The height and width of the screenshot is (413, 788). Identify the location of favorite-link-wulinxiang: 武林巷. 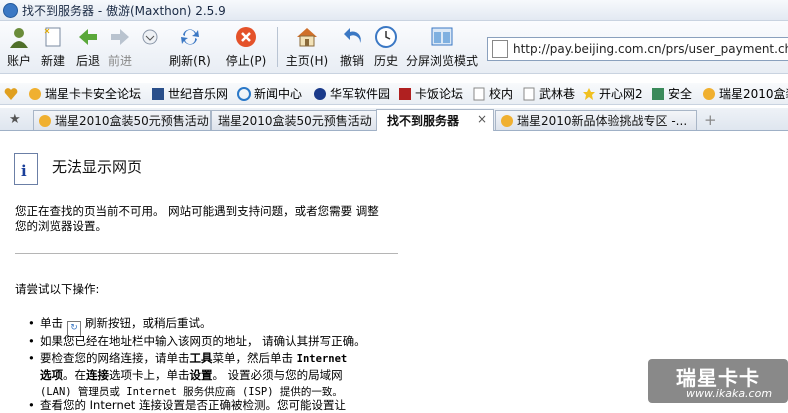
(548, 93).